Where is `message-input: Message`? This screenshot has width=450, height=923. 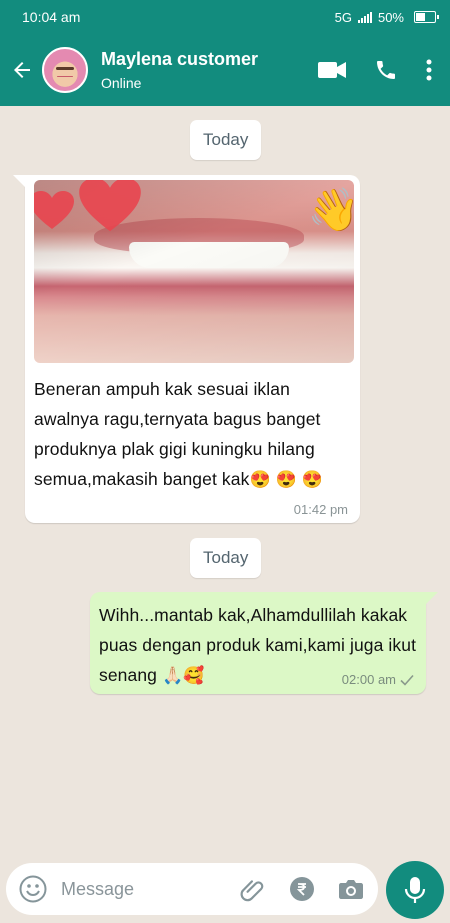
message-input: Message is located at coordinates (150, 889).